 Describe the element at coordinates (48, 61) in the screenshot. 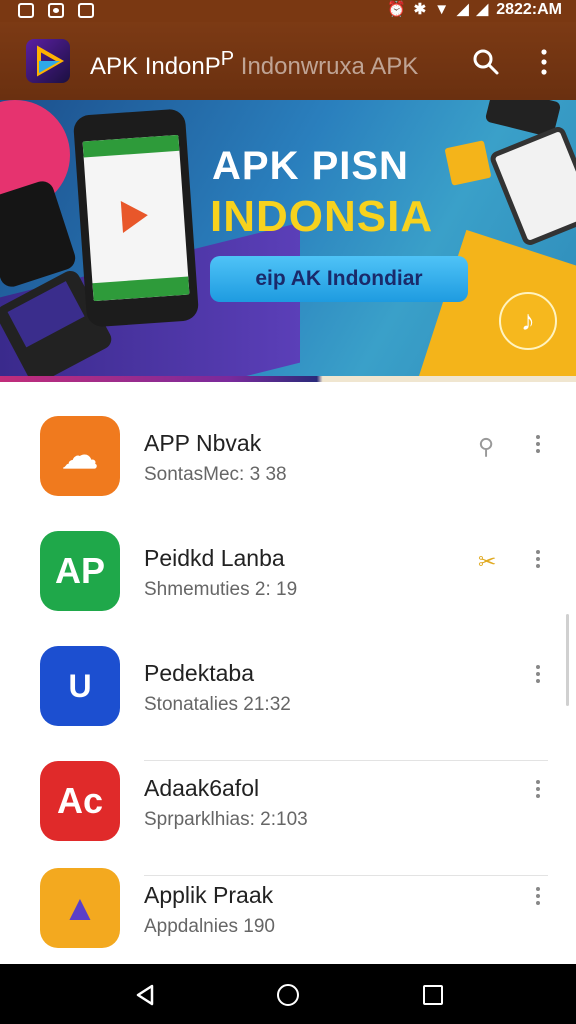

I see `app-logo-icon` at that location.